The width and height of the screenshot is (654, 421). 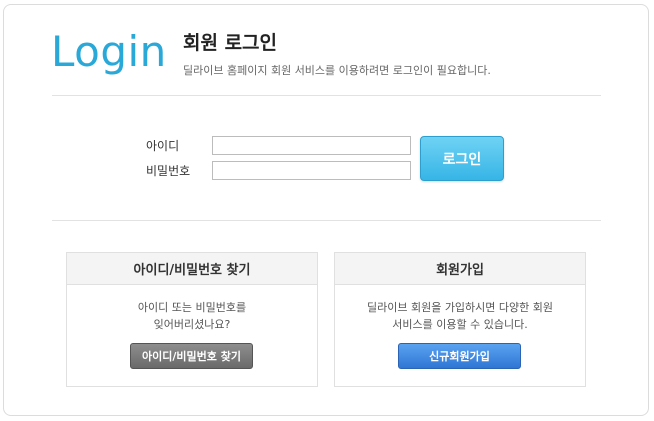 What do you see at coordinates (326, 95) in the screenshot?
I see `top-divider` at bounding box center [326, 95].